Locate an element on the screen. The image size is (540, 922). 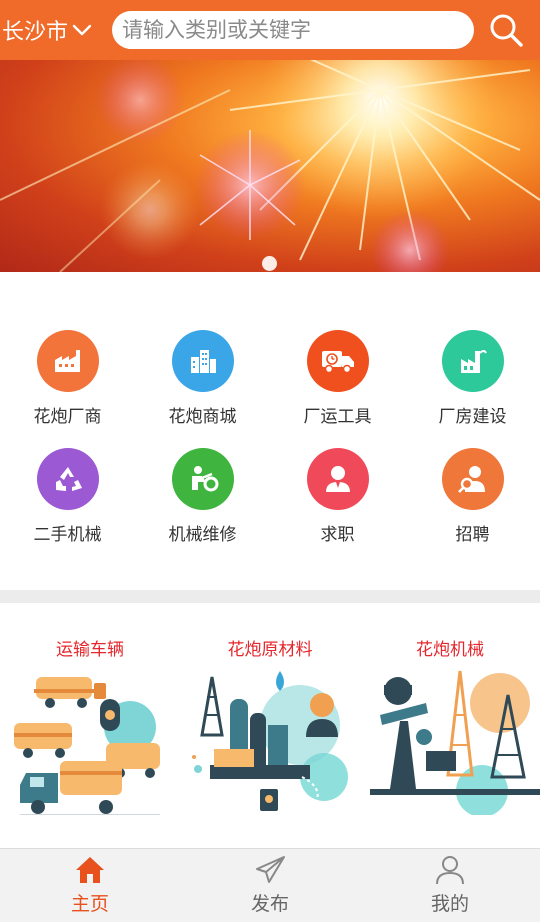
feature-card-vehicles: 运输车辆 is located at coordinates (90, 725).